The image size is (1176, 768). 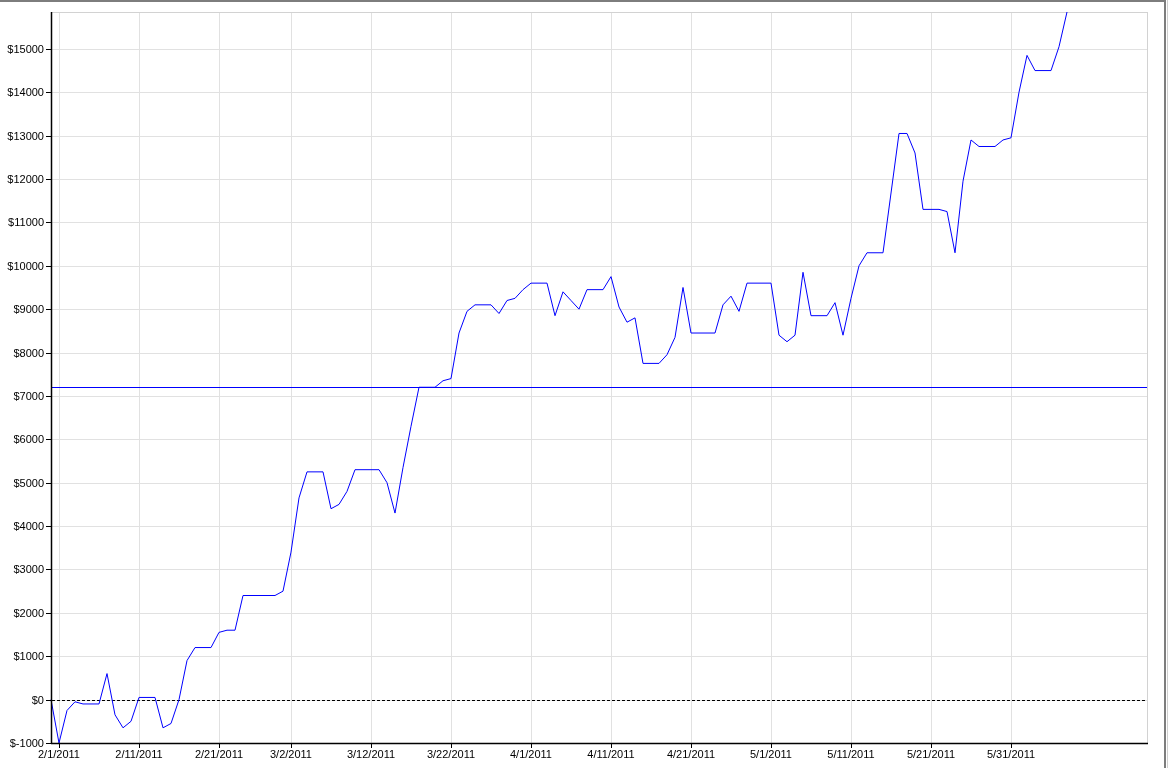 What do you see at coordinates (26, 222) in the screenshot?
I see `y-tick-label: $11000` at bounding box center [26, 222].